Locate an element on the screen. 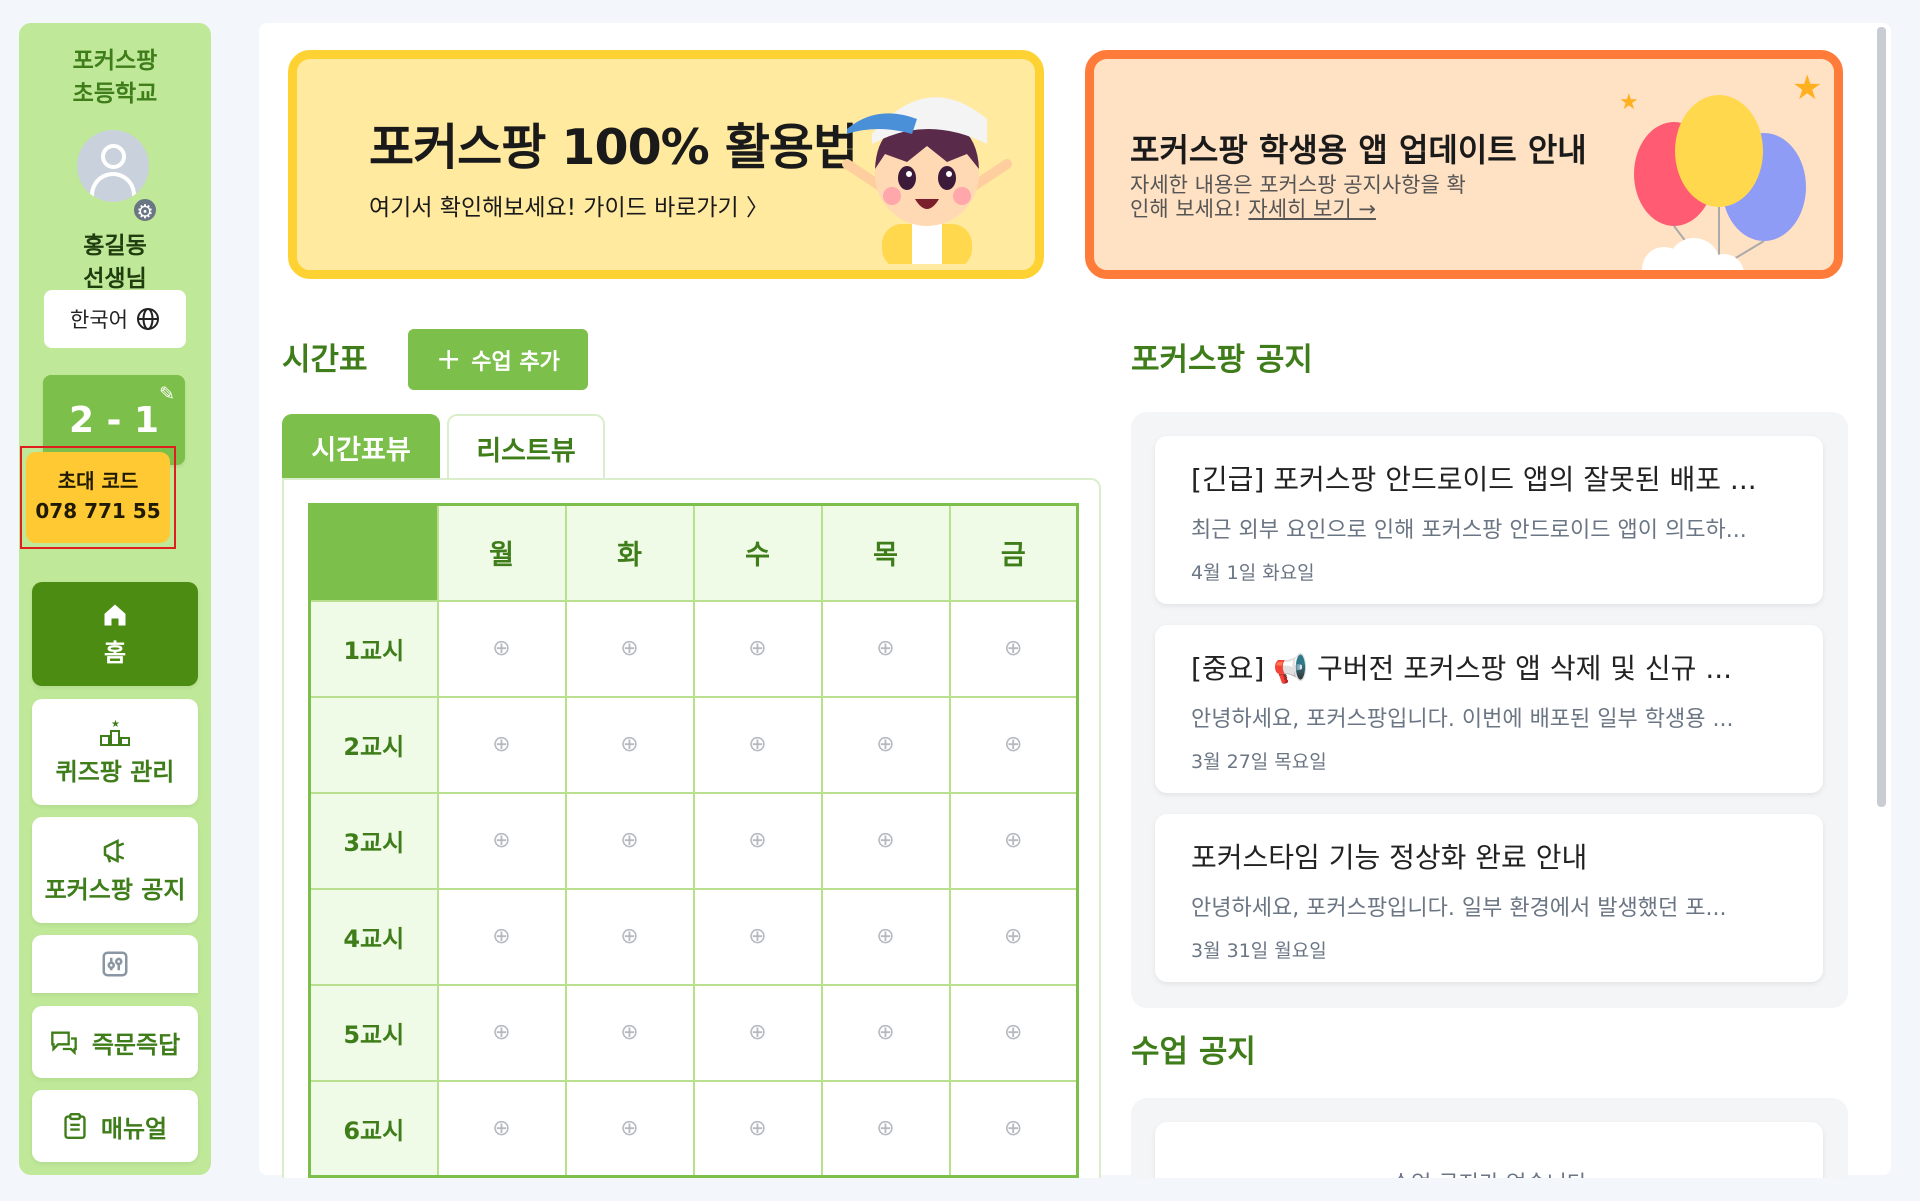  add-class-label: 수업 추가 is located at coordinates (515, 362).